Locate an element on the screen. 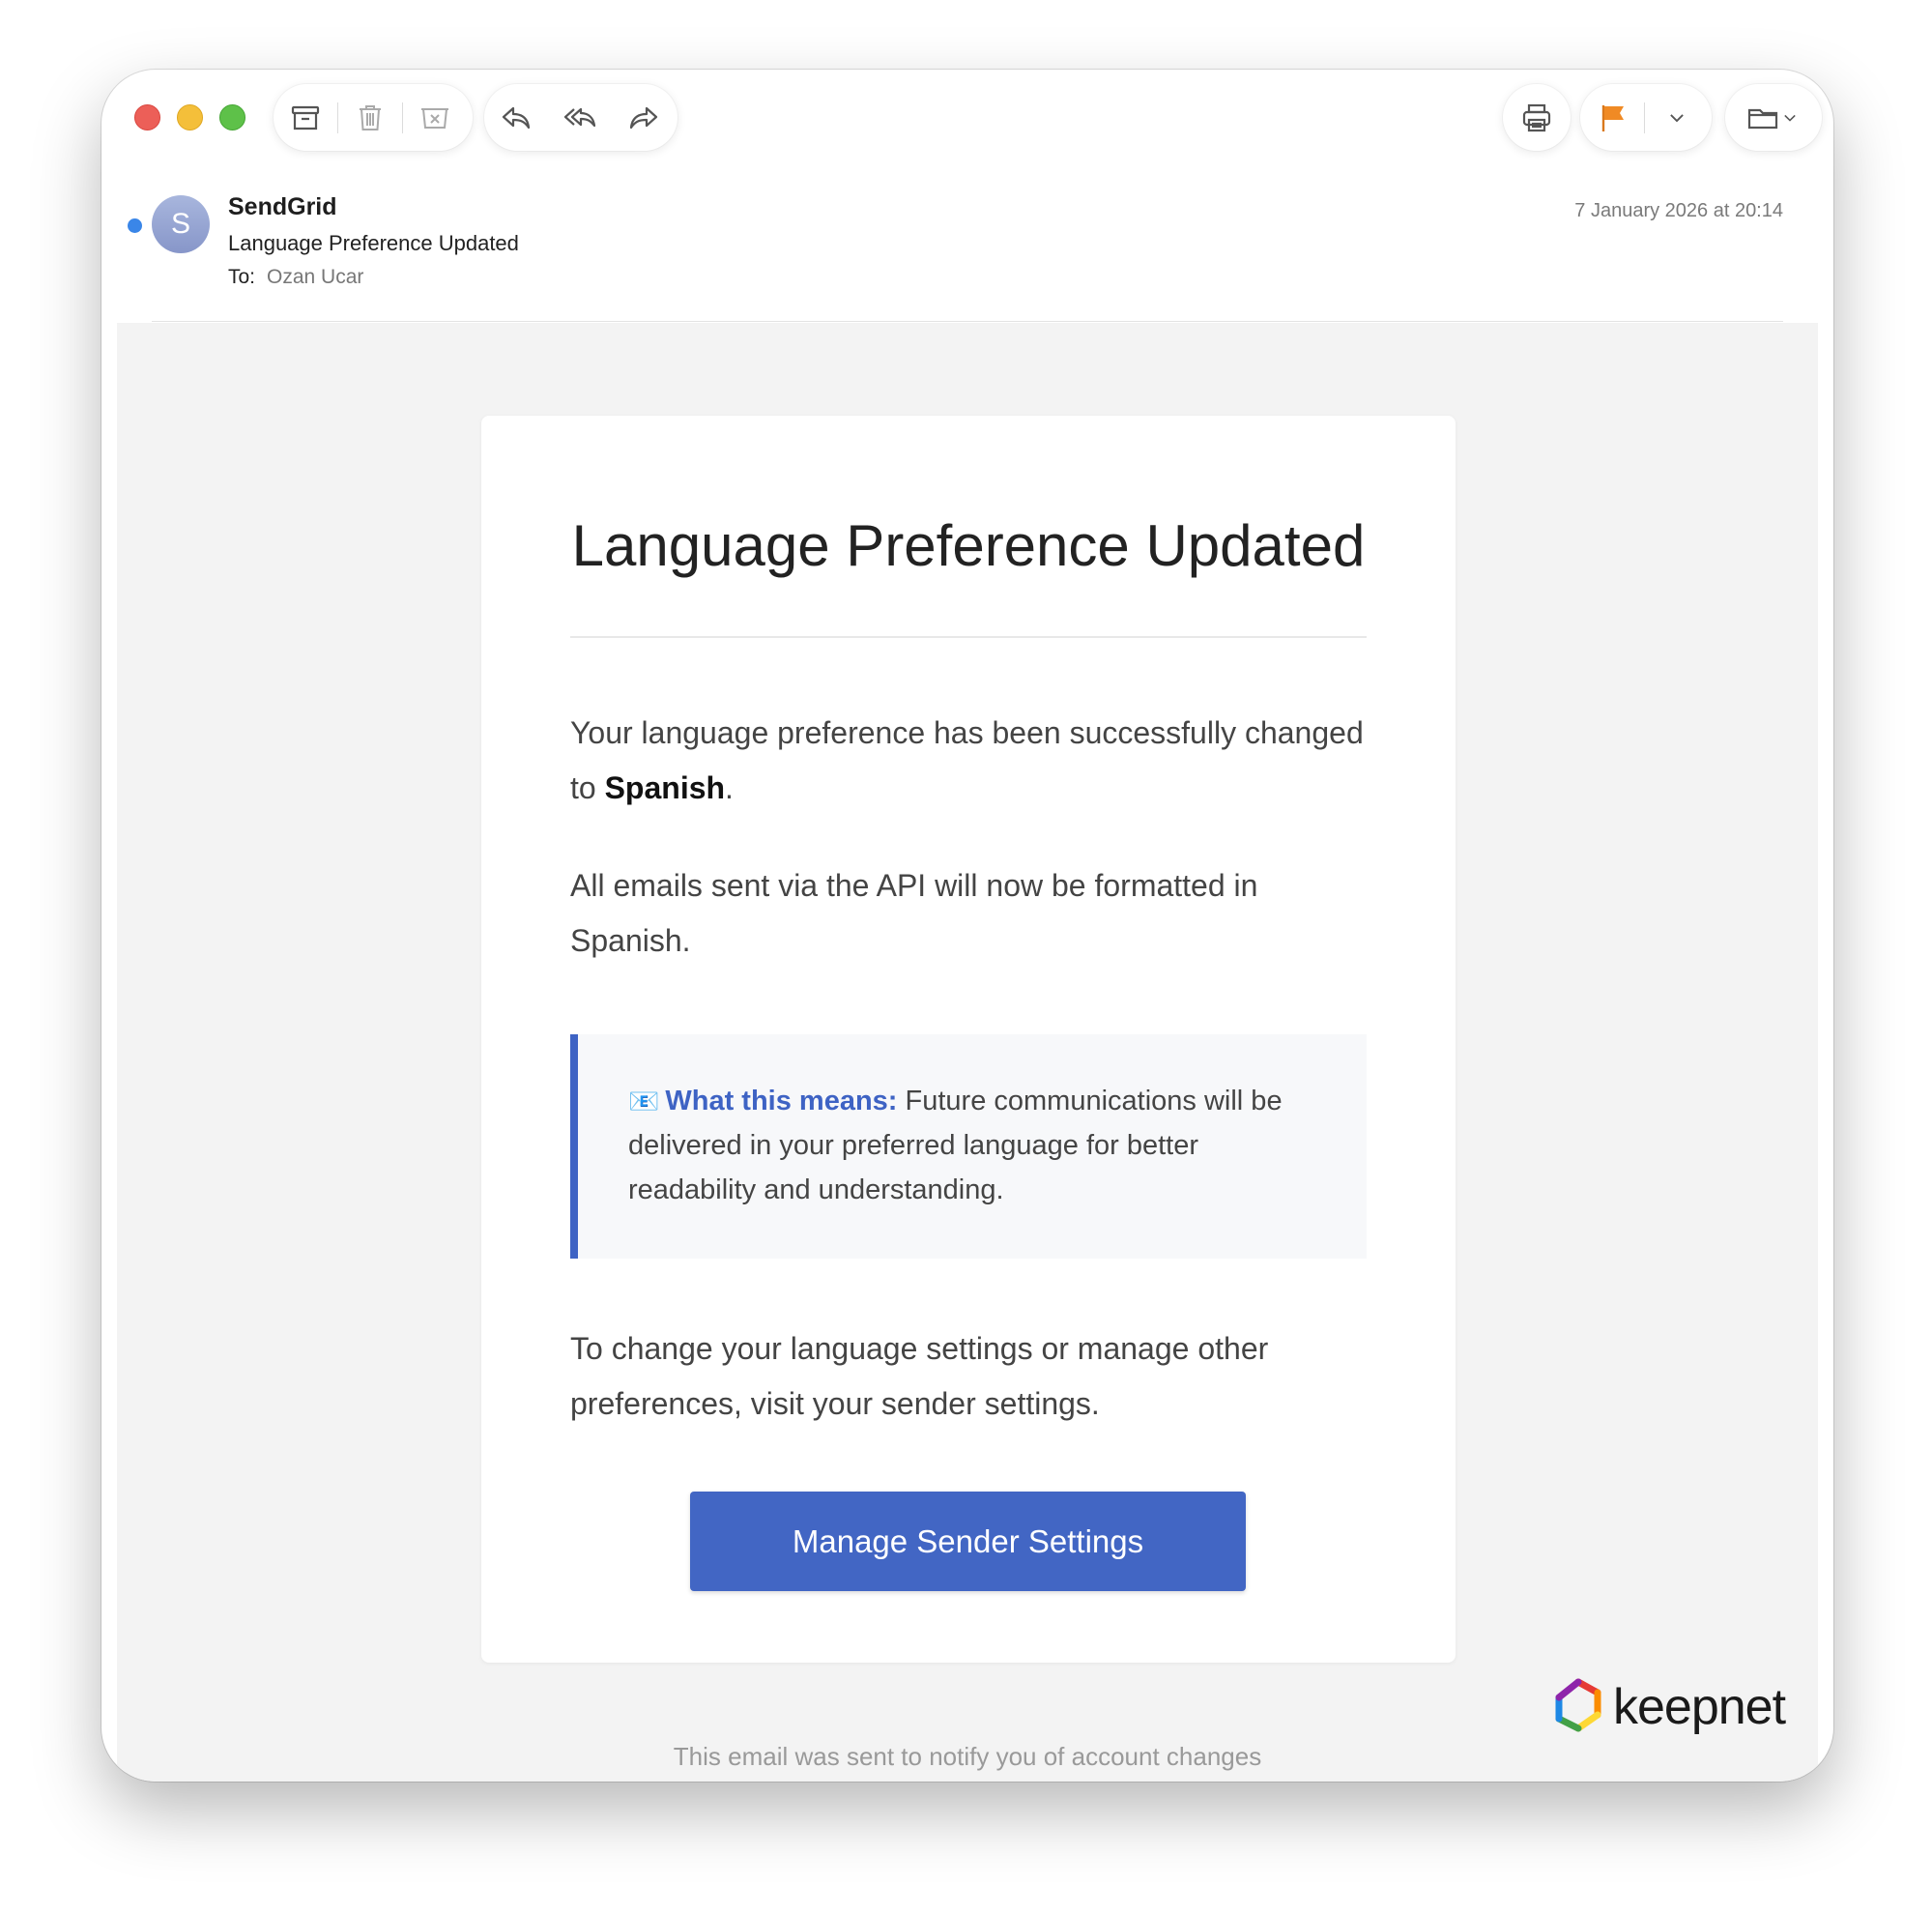  toolbar-group-print is located at coordinates (1537, 117).